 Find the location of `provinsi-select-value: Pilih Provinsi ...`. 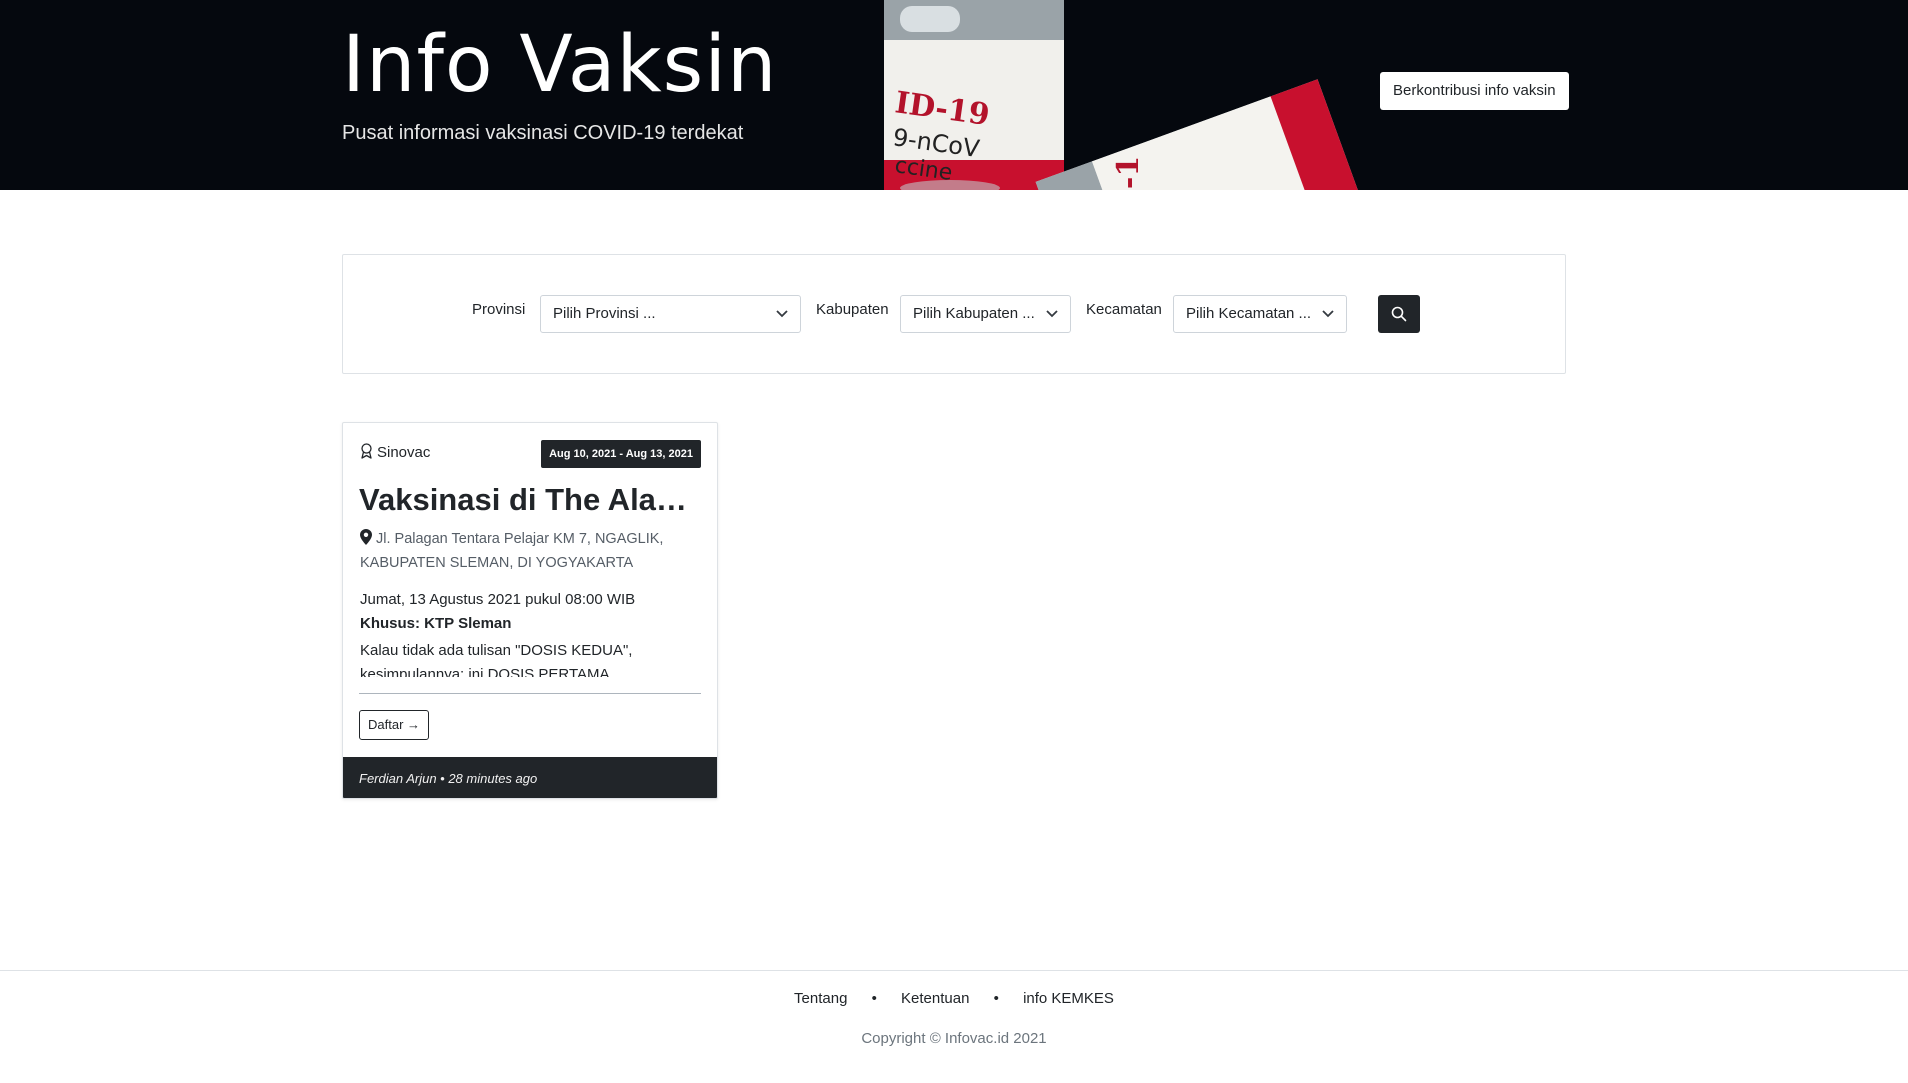

provinsi-select-value: Pilih Provinsi ... is located at coordinates (604, 313).